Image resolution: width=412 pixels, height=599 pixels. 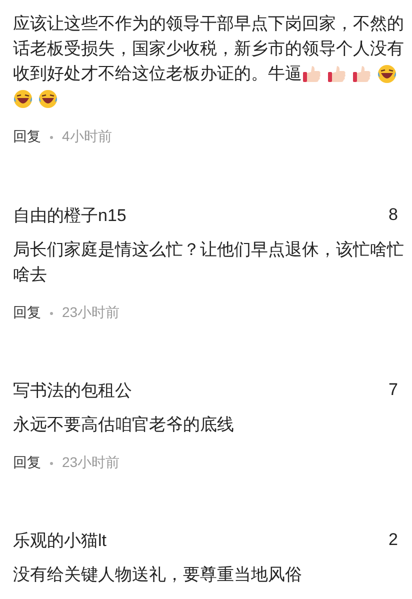 What do you see at coordinates (157, 74) in the screenshot?
I see `comment-text: 收到好处才不给这位老板办证的。牛逼` at bounding box center [157, 74].